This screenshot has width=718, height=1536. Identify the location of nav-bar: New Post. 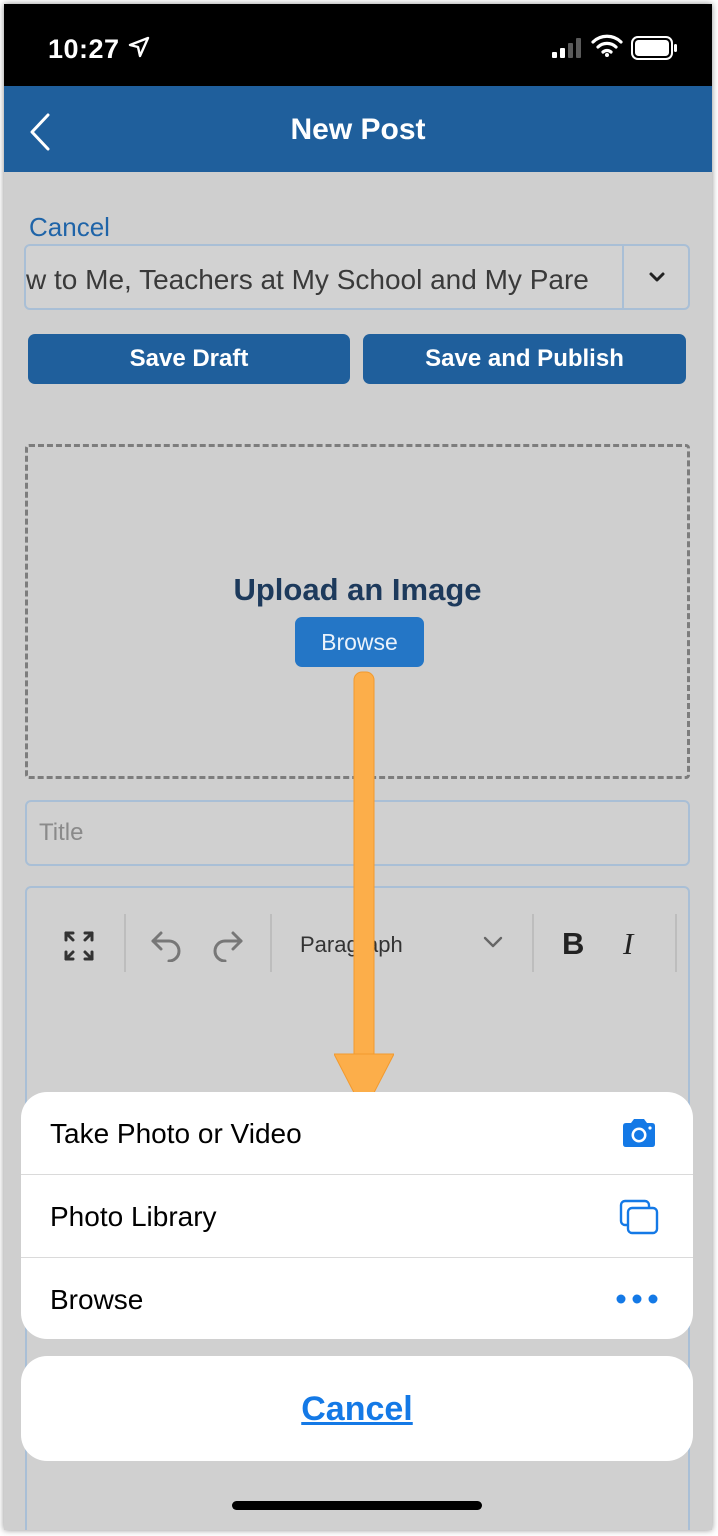
(358, 129).